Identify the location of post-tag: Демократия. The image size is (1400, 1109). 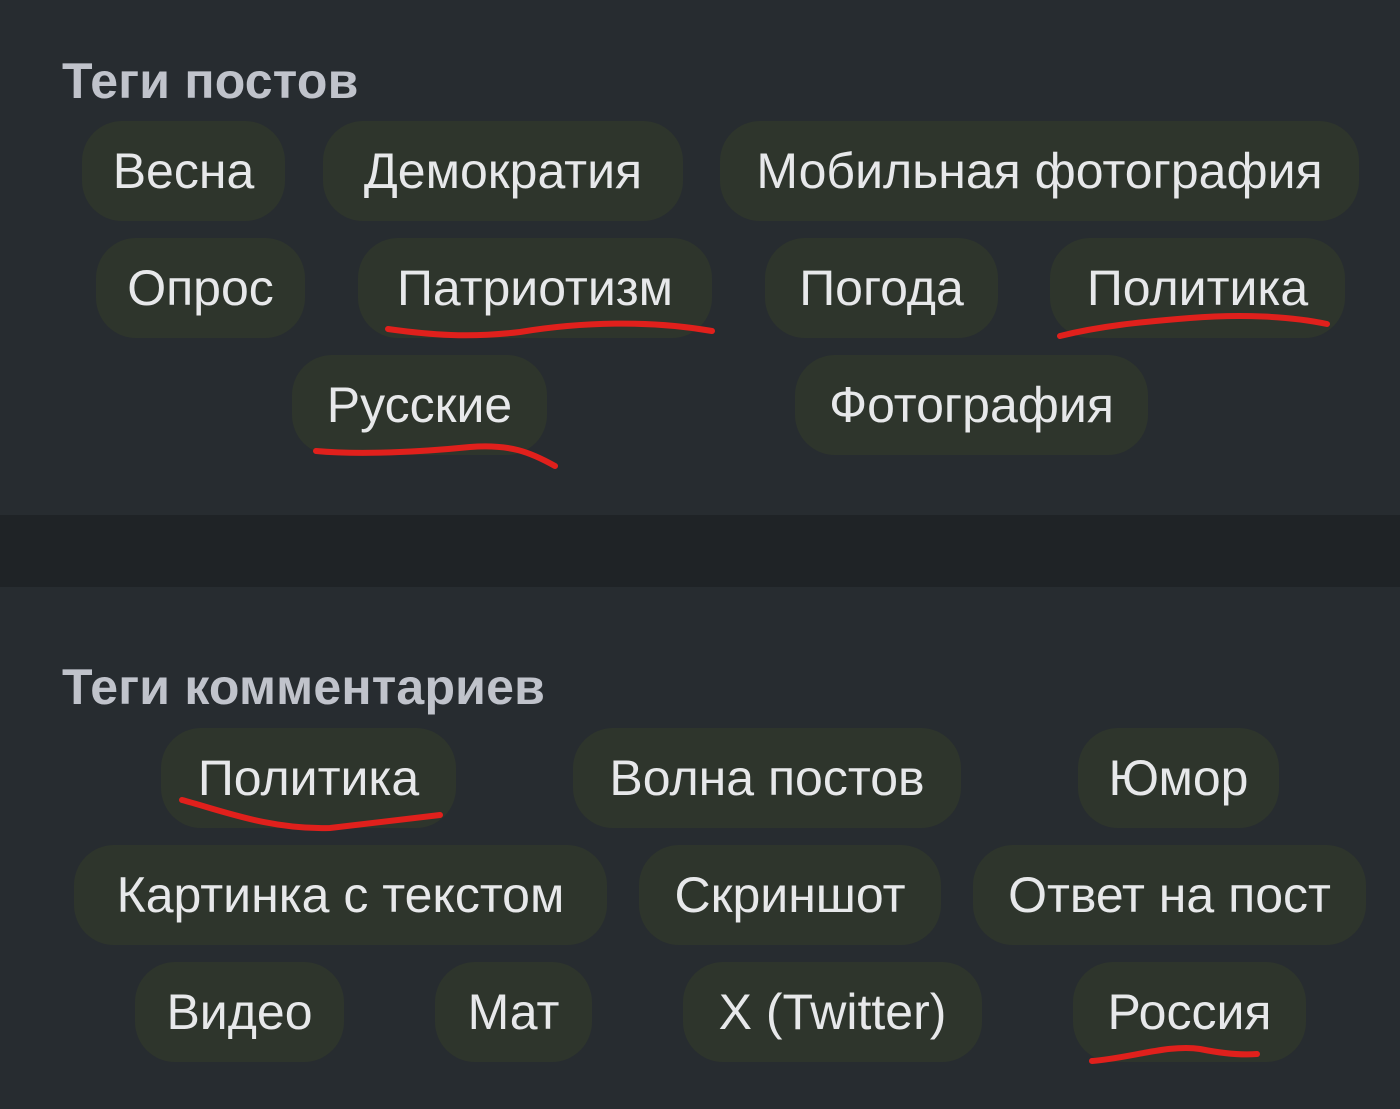
(503, 171).